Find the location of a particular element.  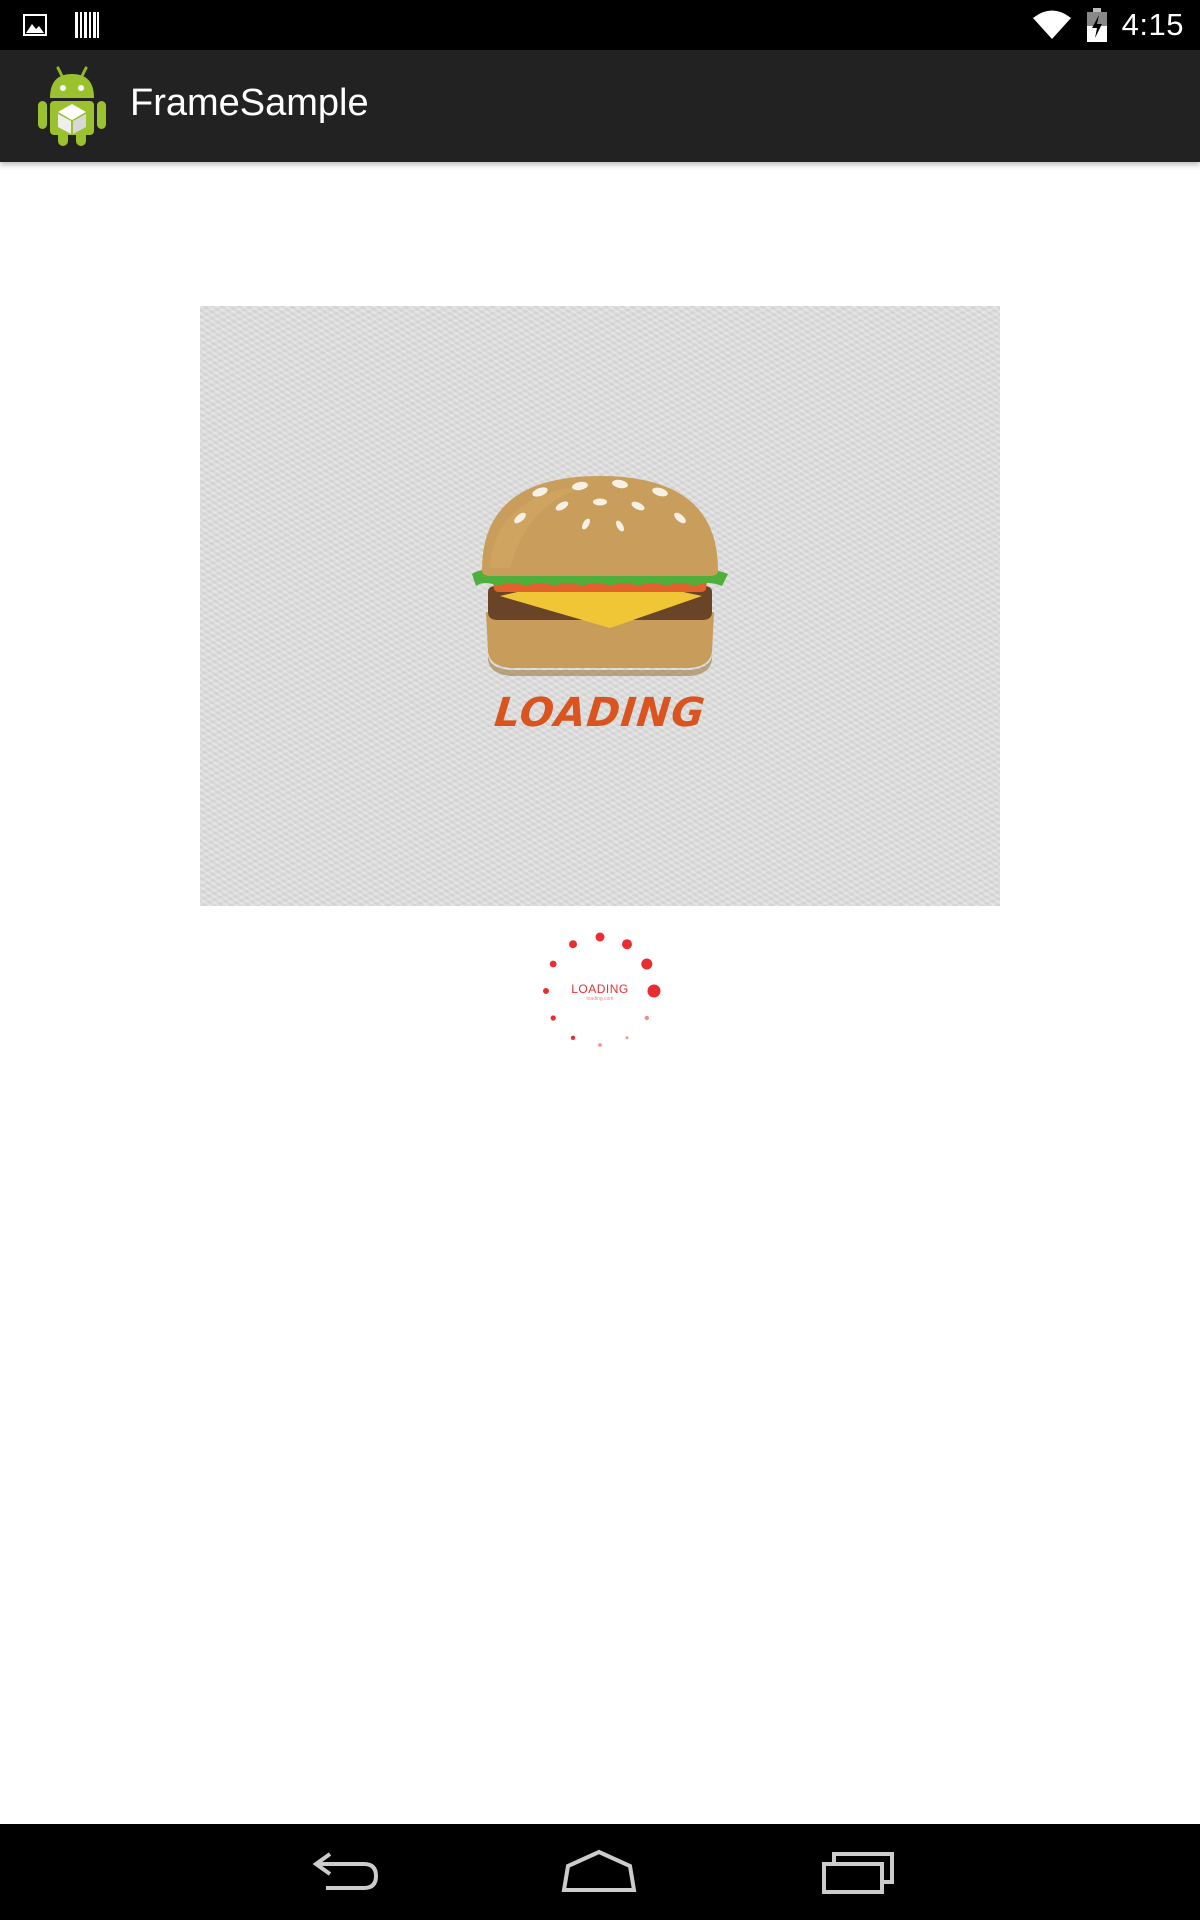

status-clock: 4:15 is located at coordinates (1152, 24).